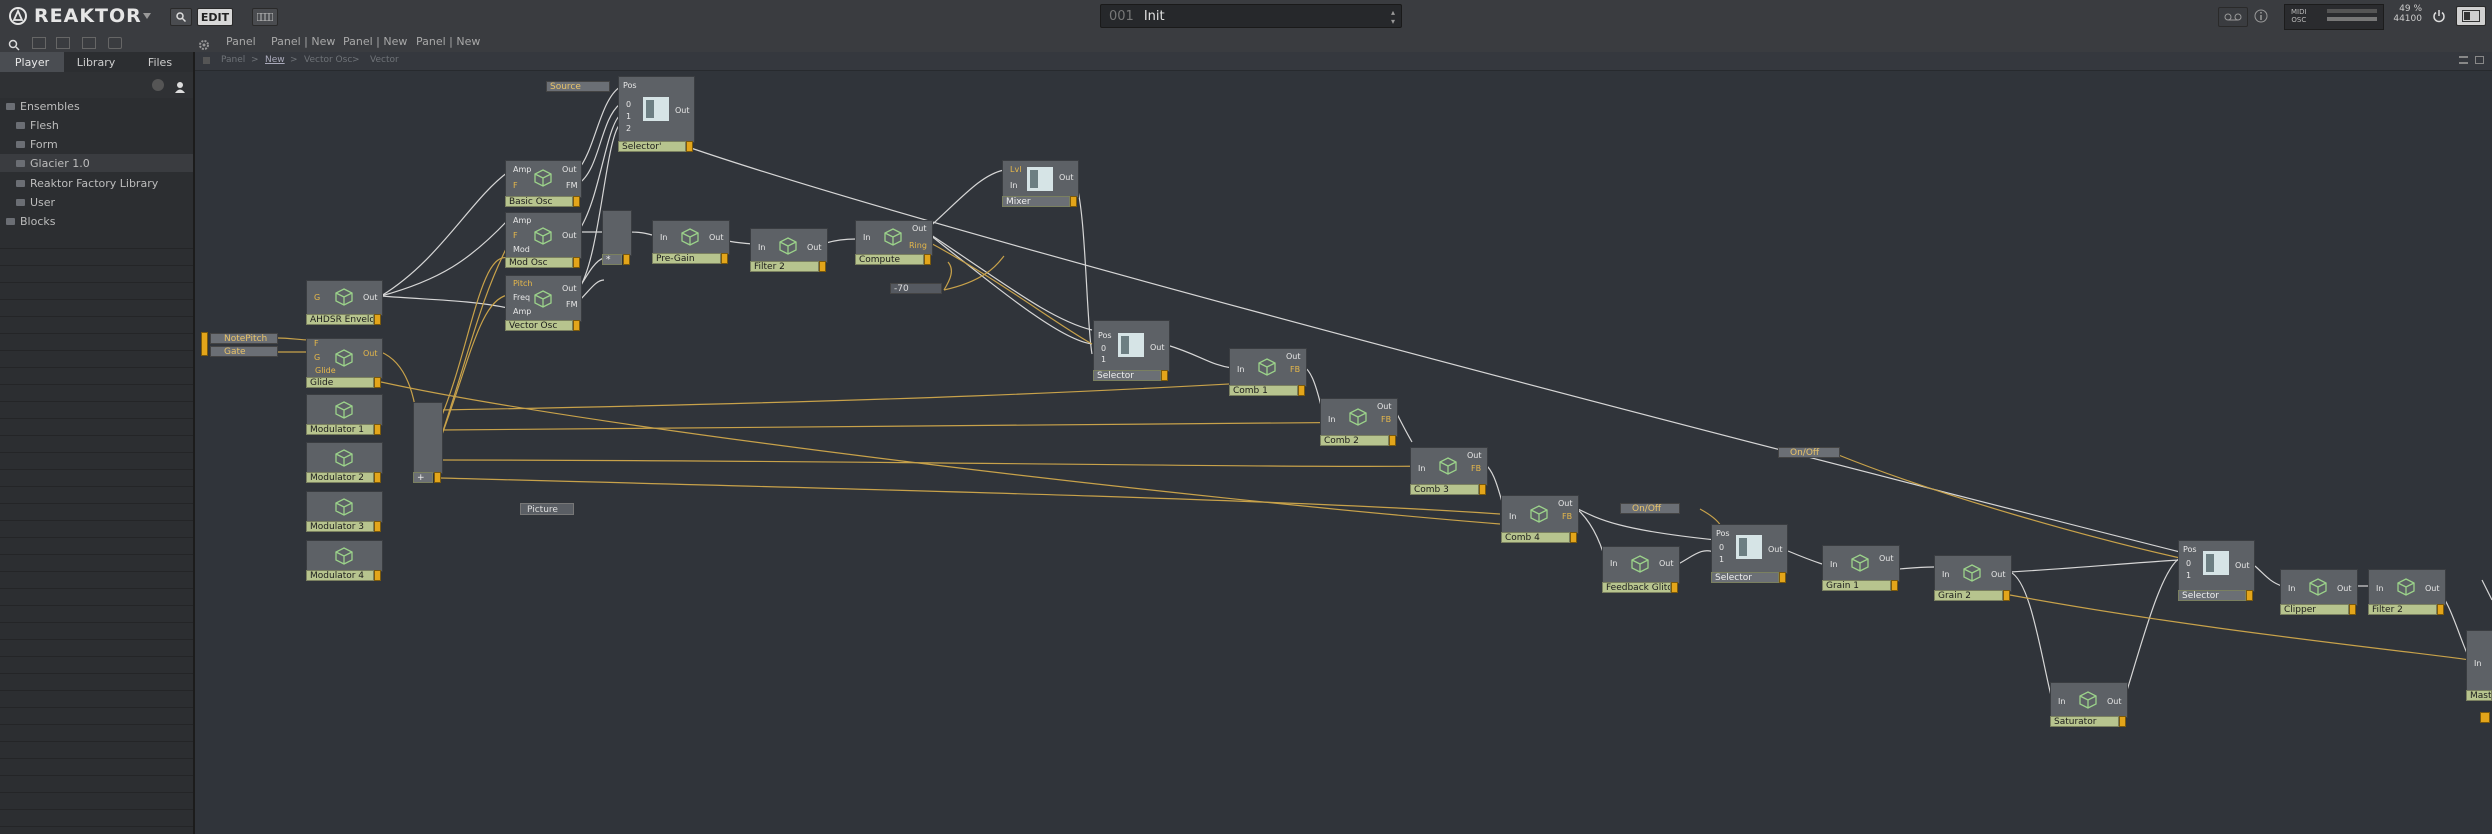  What do you see at coordinates (617, 233) in the screenshot?
I see `multiply-module` at bounding box center [617, 233].